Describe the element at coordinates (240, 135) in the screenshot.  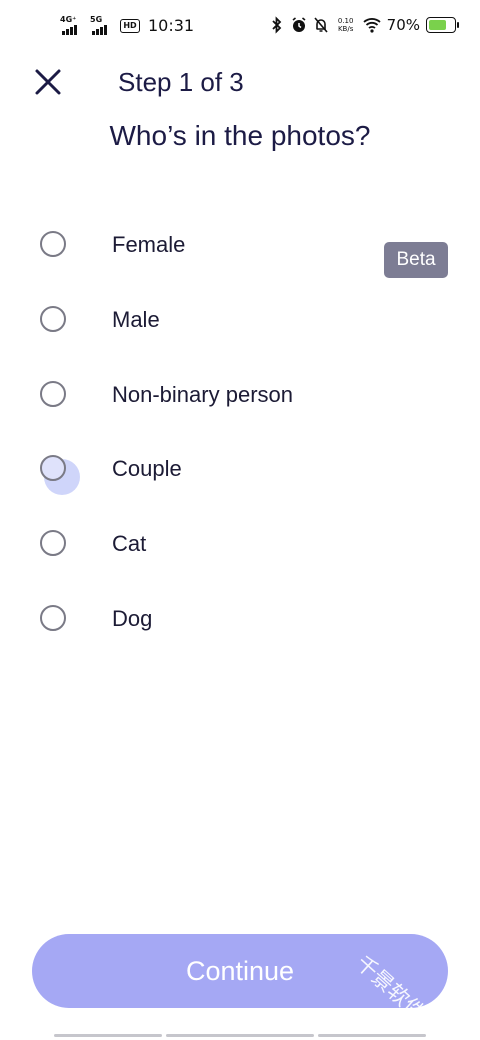
I see `page-title: Who’s in the photos?` at that location.